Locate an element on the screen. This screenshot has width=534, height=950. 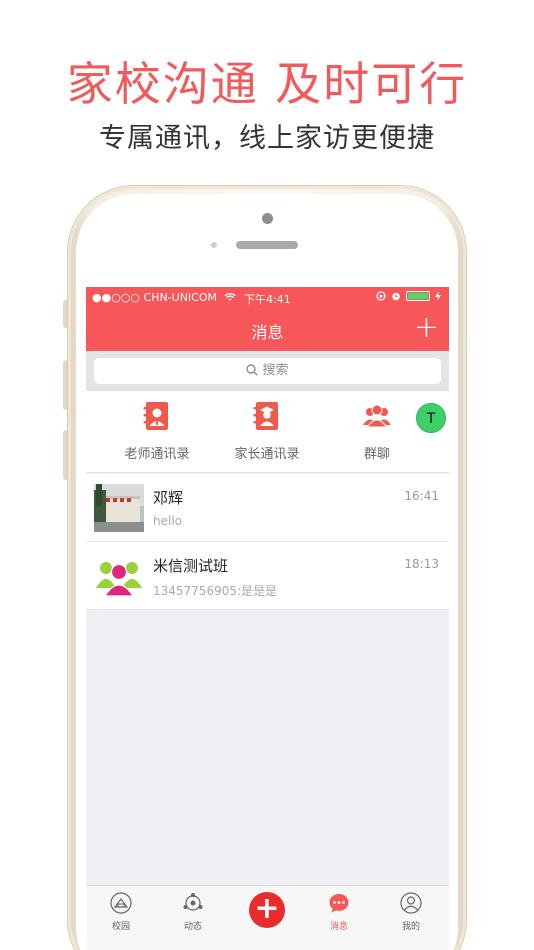
search-placeholder: 搜索 is located at coordinates (275, 370).